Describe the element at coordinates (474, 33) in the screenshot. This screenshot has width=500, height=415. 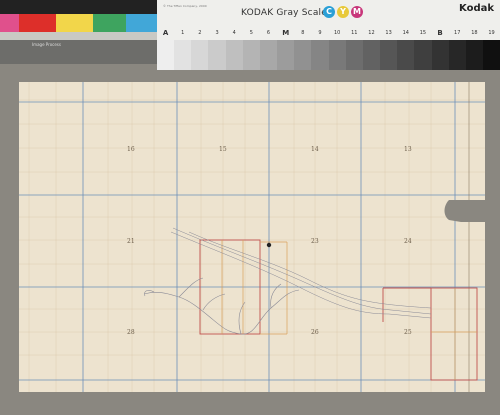
I see `gray-step-label: 18` at that location.